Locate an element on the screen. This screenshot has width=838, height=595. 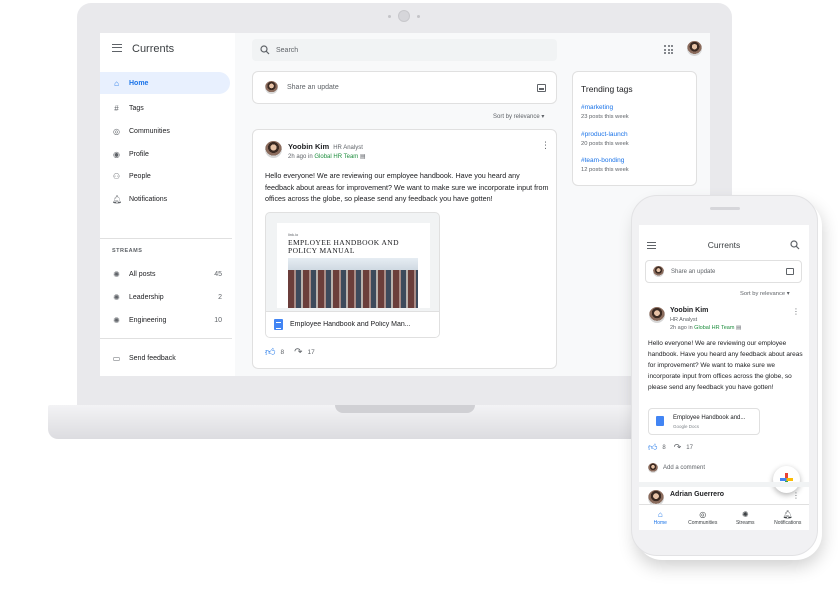
post-author-name: Adrian Guerrero is located at coordinates (697, 494).